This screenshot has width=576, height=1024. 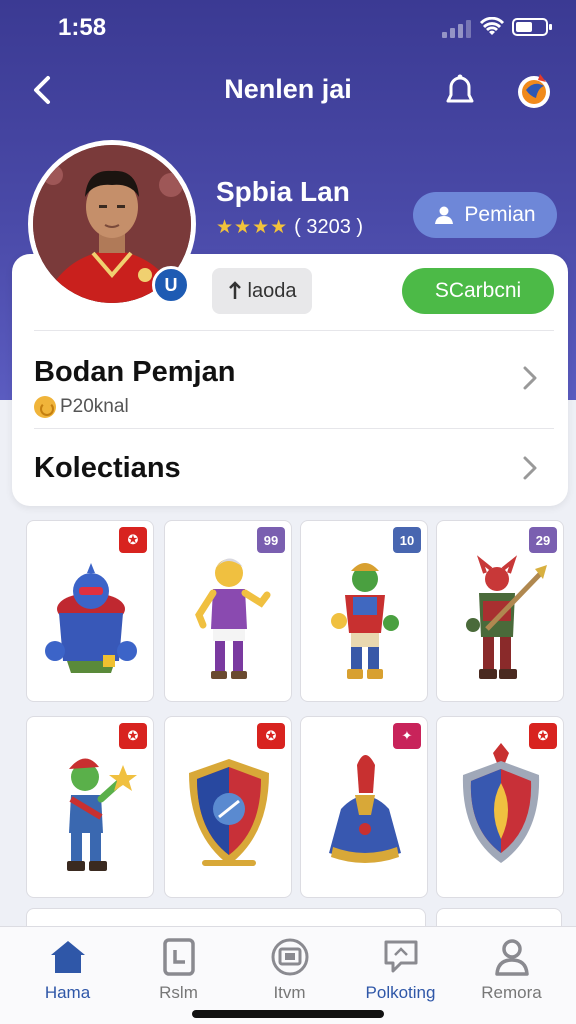 What do you see at coordinates (233, 618) in the screenshot?
I see `purple-hero-icon` at bounding box center [233, 618].